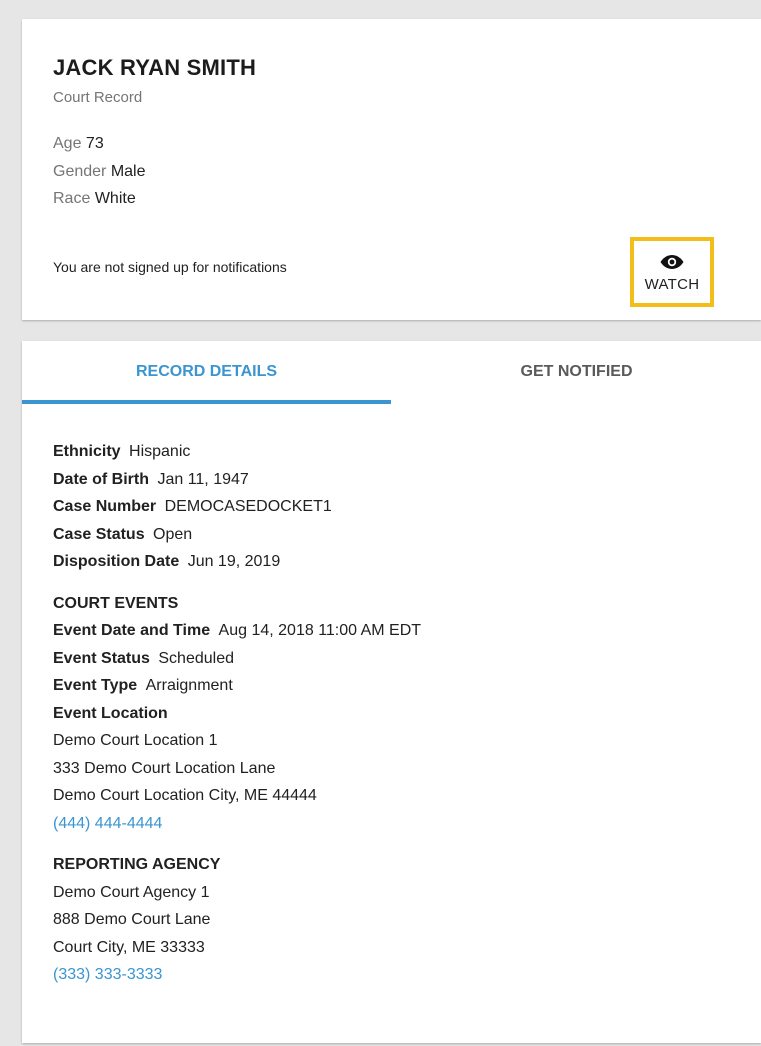 This screenshot has width=761, height=1046. Describe the element at coordinates (248, 506) in the screenshot. I see `case-number-value: DEMOCASEDOCKET1` at that location.